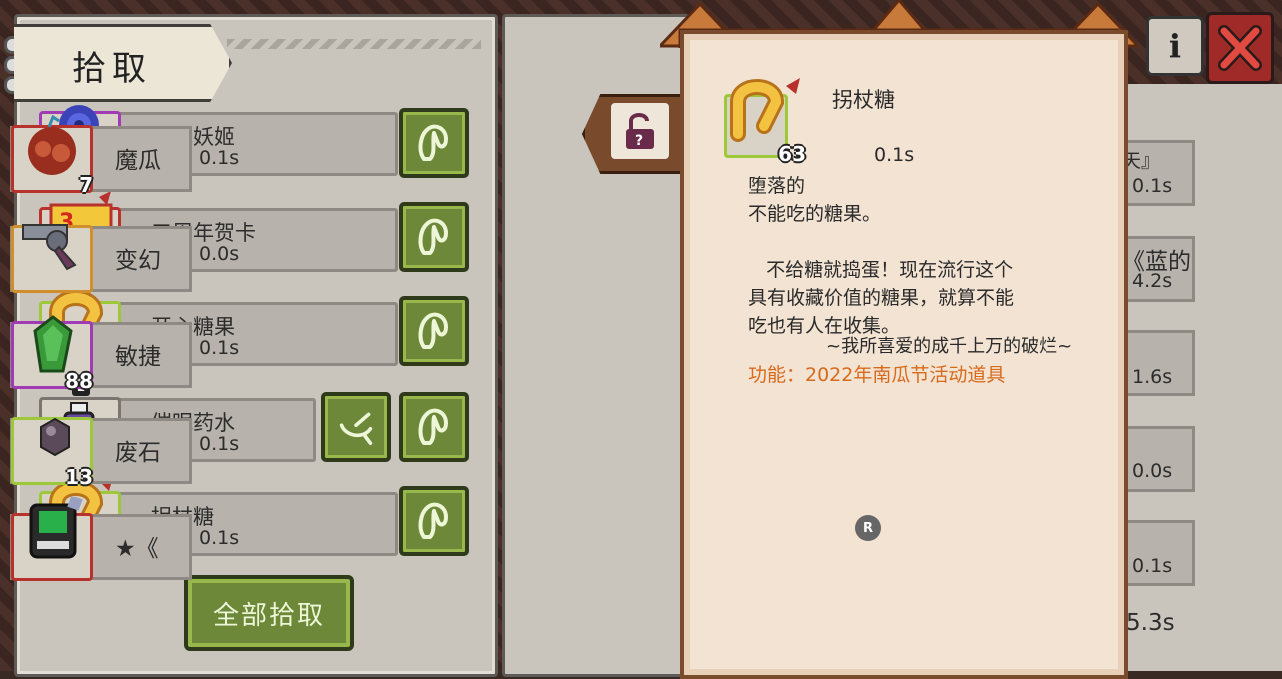  I want to click on lock-tab: ?, so click(633, 134).